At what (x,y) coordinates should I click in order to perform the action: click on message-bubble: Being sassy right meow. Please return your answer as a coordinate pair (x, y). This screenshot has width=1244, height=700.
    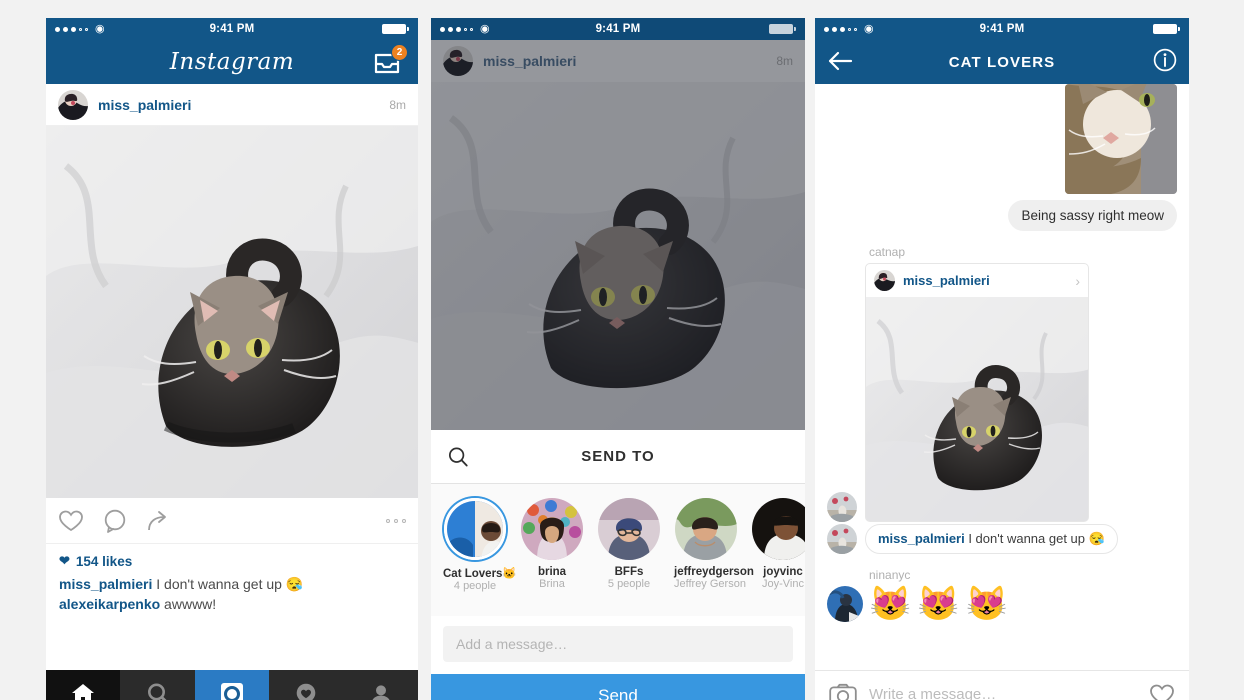
    Looking at the image, I should click on (1092, 215).